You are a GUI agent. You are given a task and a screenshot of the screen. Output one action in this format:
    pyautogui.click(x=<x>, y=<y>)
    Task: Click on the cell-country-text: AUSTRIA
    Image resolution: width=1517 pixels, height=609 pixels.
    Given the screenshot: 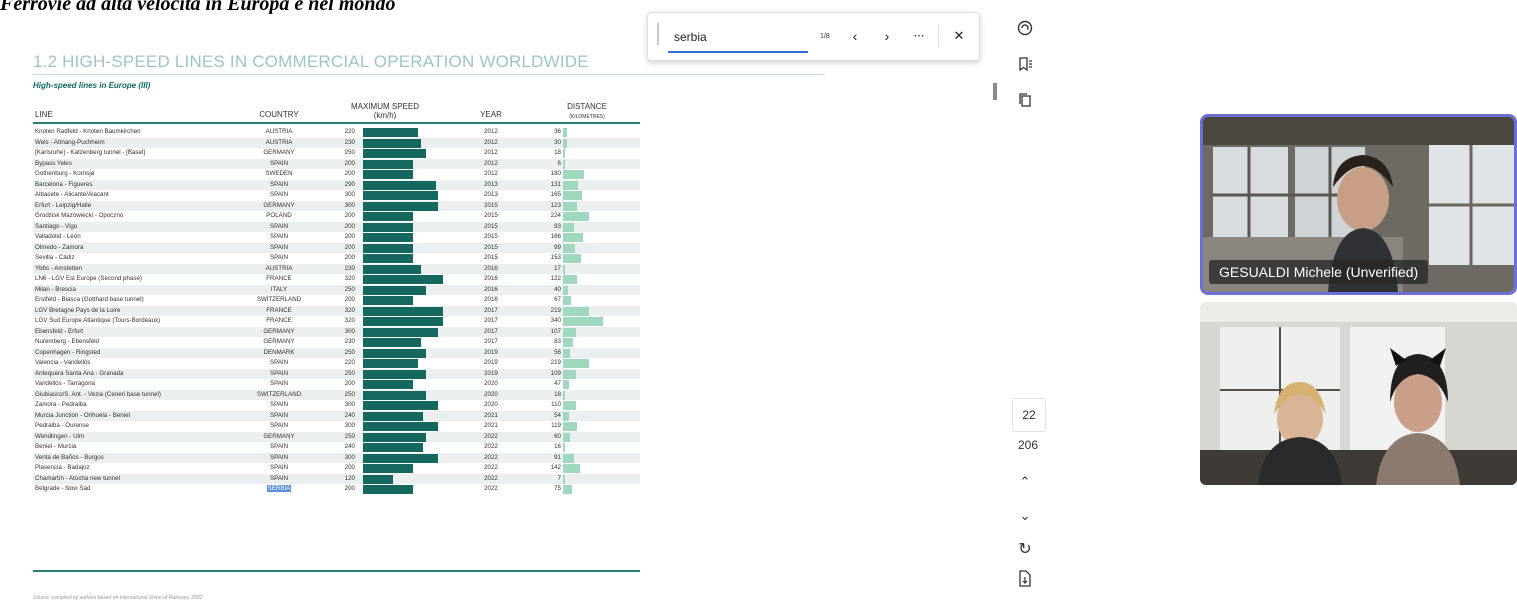 What is the action you would take?
    pyautogui.click(x=279, y=142)
    